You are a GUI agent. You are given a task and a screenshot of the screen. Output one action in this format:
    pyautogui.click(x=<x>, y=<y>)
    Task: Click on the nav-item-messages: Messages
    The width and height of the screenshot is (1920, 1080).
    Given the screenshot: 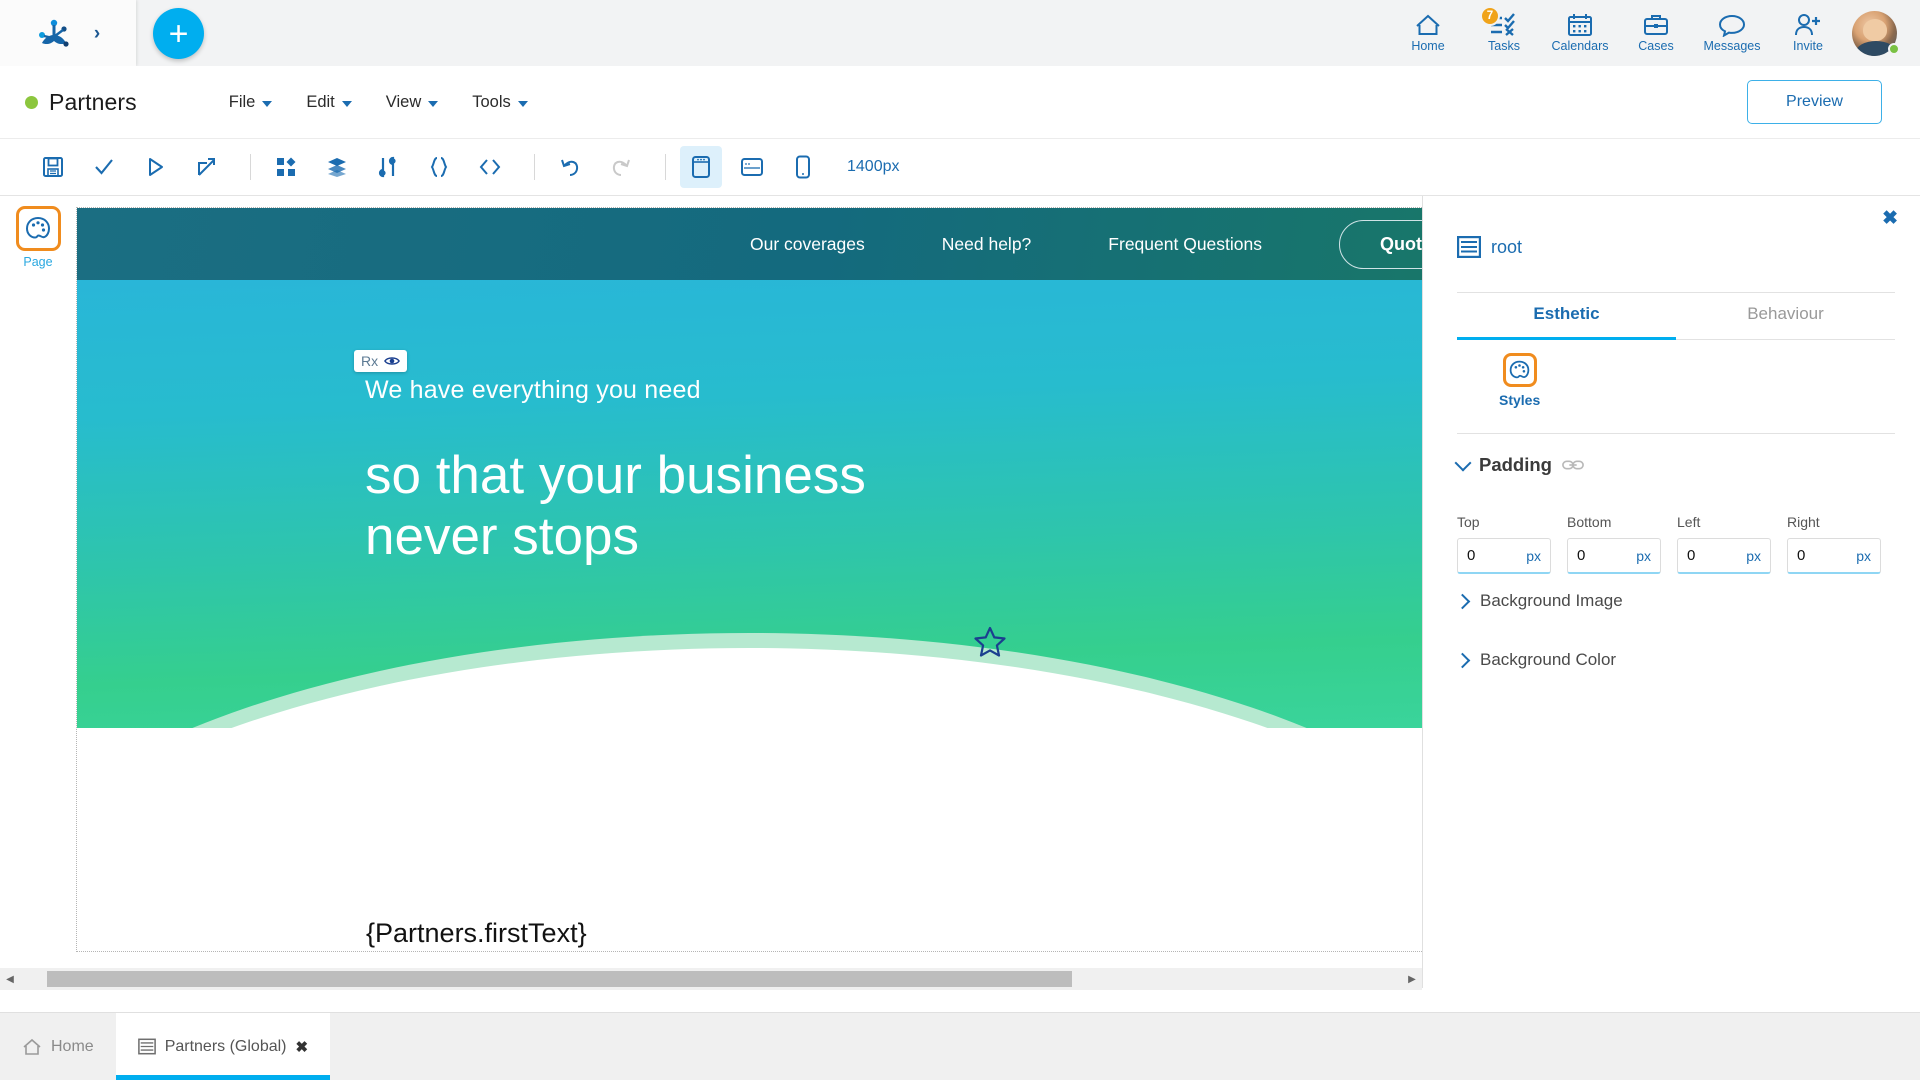 What is the action you would take?
    pyautogui.click(x=1732, y=33)
    